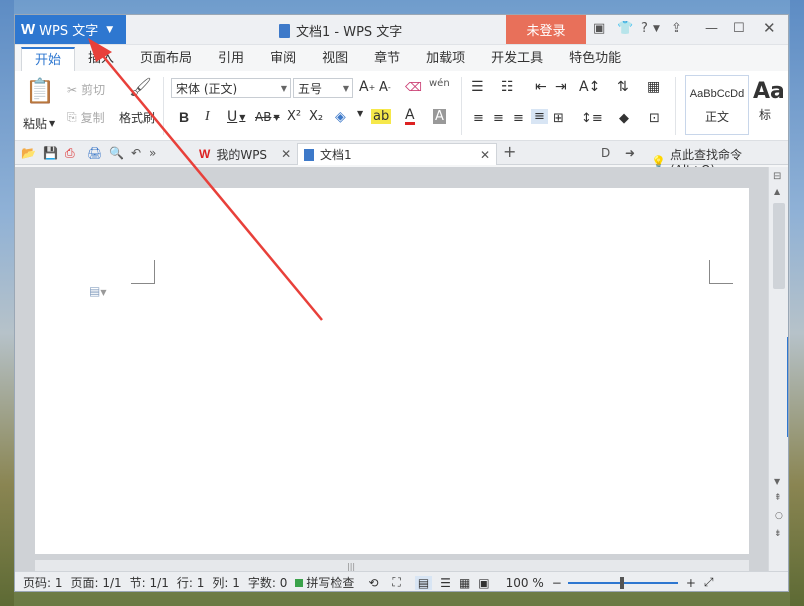 This screenshot has height=606, width=804. What do you see at coordinates (381, 116) in the screenshot?
I see `highlight-icon: ab` at bounding box center [381, 116].